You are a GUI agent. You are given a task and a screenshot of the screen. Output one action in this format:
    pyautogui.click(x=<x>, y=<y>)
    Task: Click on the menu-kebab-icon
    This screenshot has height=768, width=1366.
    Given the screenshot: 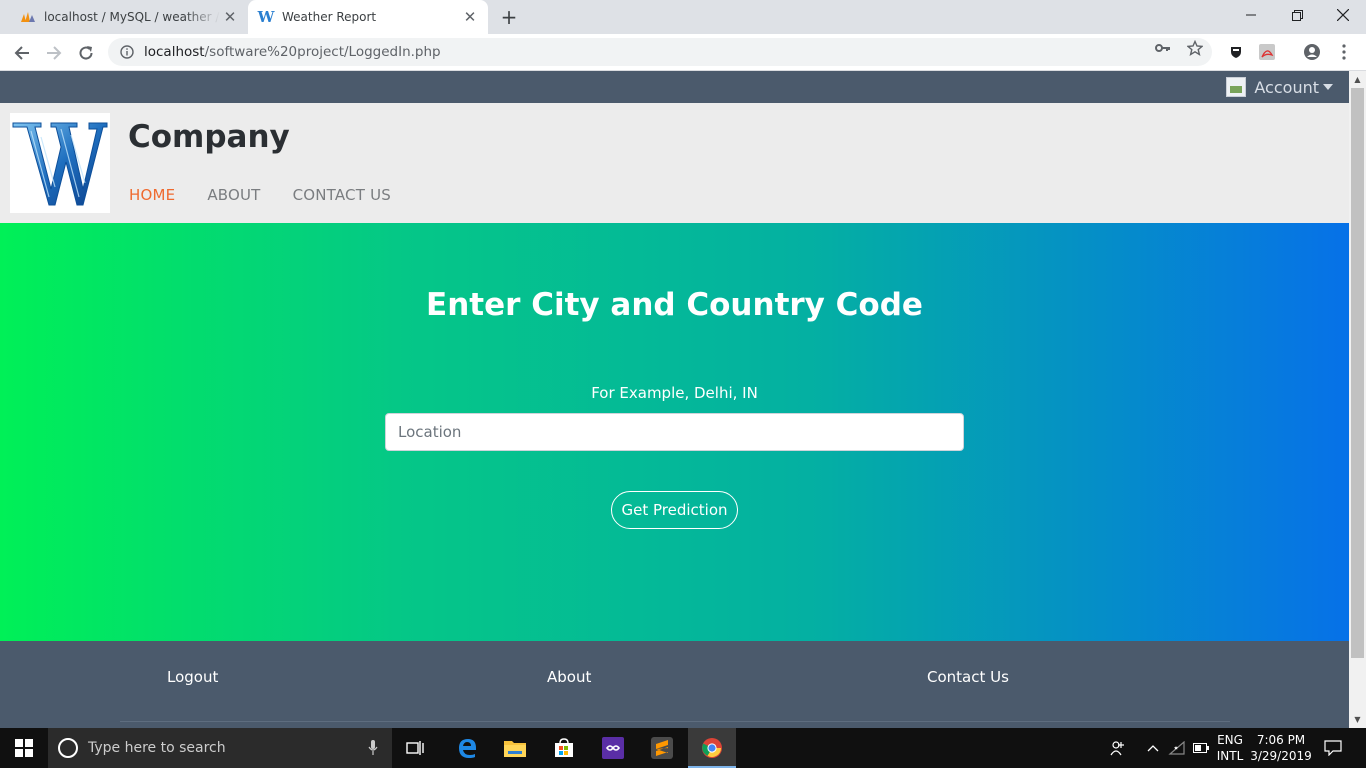 What is the action you would take?
    pyautogui.click(x=1344, y=52)
    